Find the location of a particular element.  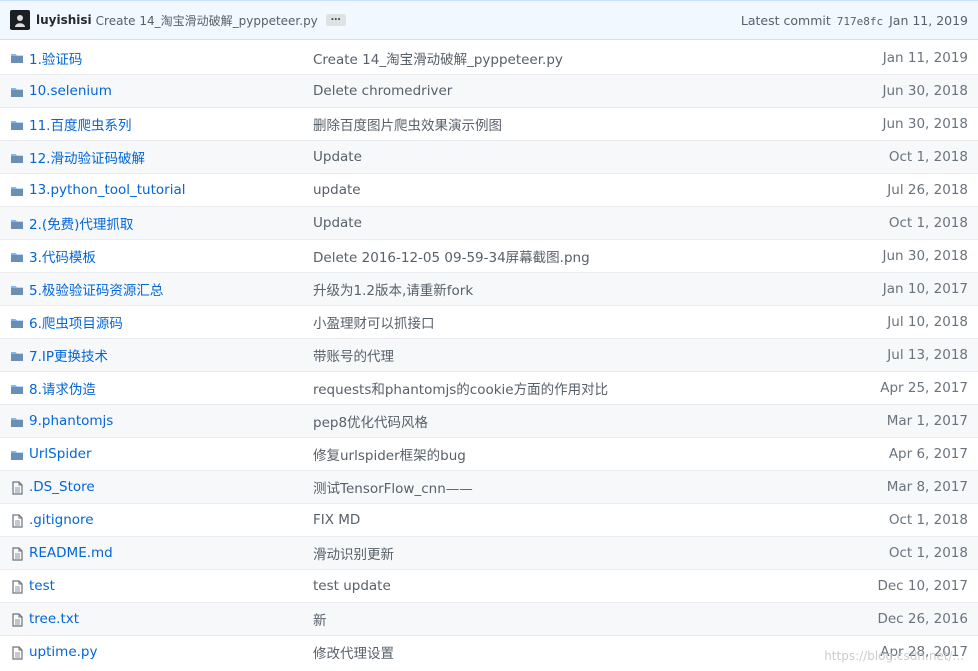

commit-message-link: Create 14_淘宝滑动破解_pyppeteer.py is located at coordinates (438, 58).